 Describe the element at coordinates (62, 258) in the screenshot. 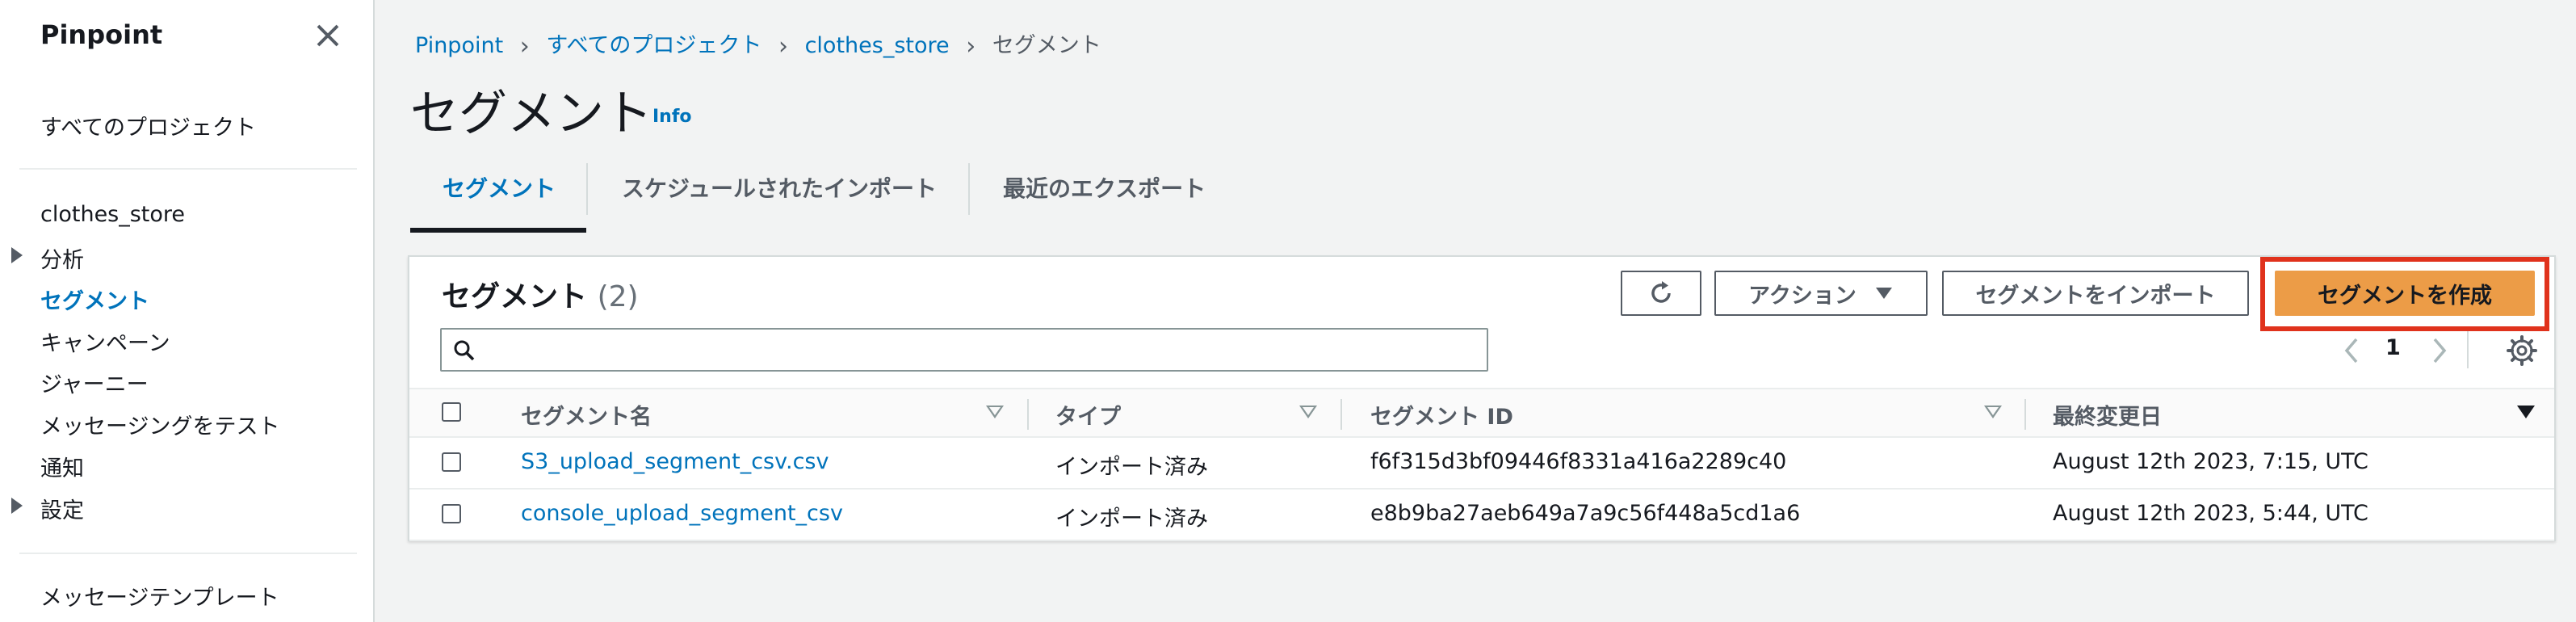

I see `sidebar-item-analytics: 分析` at that location.